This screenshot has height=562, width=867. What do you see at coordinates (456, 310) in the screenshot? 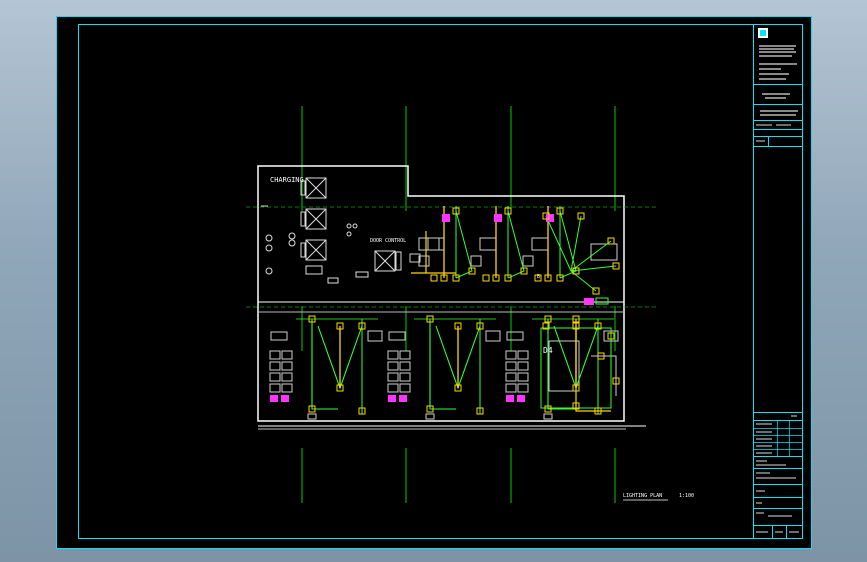
I see `circuits` at bounding box center [456, 310].